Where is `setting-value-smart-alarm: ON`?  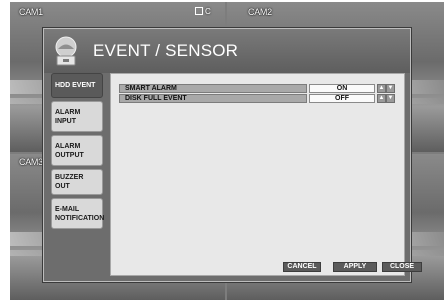 setting-value-smart-alarm: ON is located at coordinates (342, 88).